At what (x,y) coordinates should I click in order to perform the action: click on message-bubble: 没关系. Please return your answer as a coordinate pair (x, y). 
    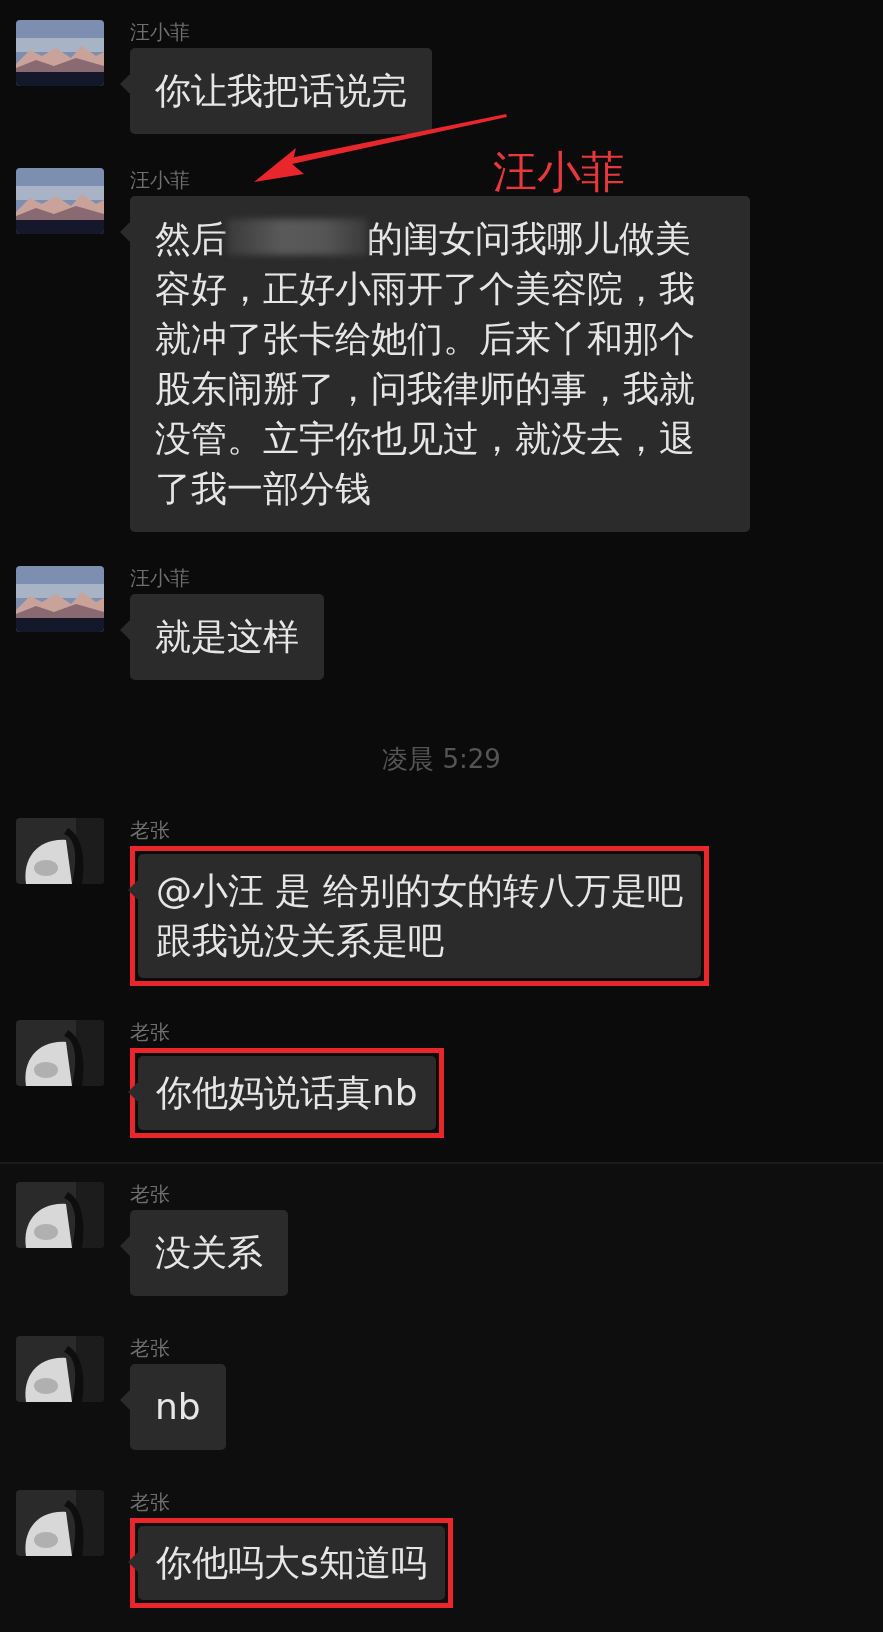
    Looking at the image, I should click on (209, 1253).